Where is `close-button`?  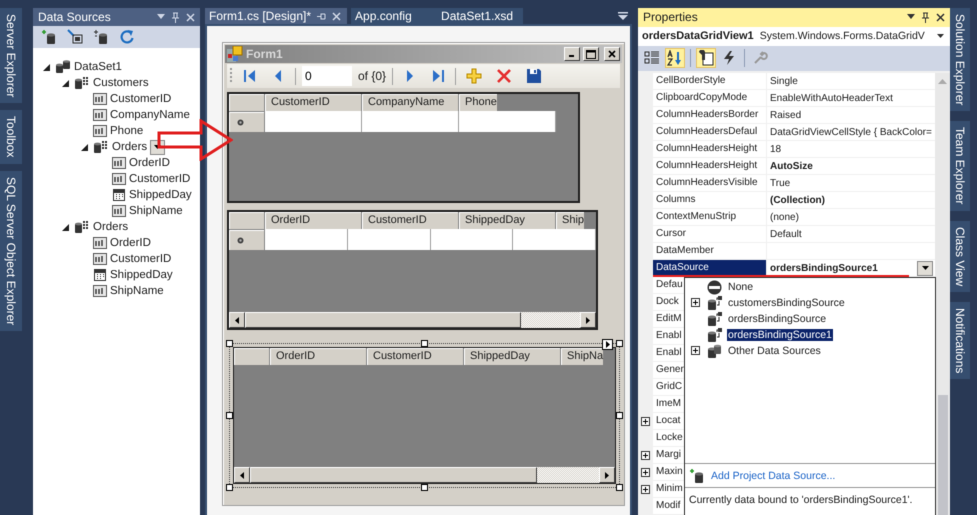
close-button is located at coordinates (612, 54).